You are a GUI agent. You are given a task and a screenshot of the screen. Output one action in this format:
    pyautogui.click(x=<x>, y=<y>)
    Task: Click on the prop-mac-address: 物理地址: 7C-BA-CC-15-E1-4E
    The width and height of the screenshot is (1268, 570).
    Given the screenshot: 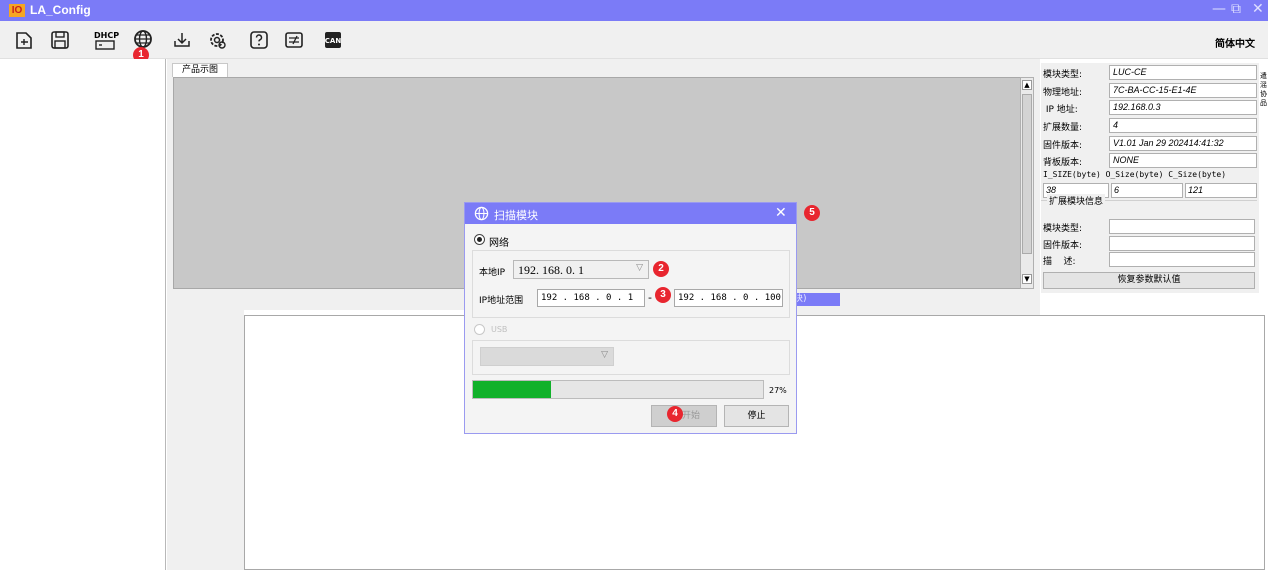 What is the action you would take?
    pyautogui.click(x=1151, y=91)
    